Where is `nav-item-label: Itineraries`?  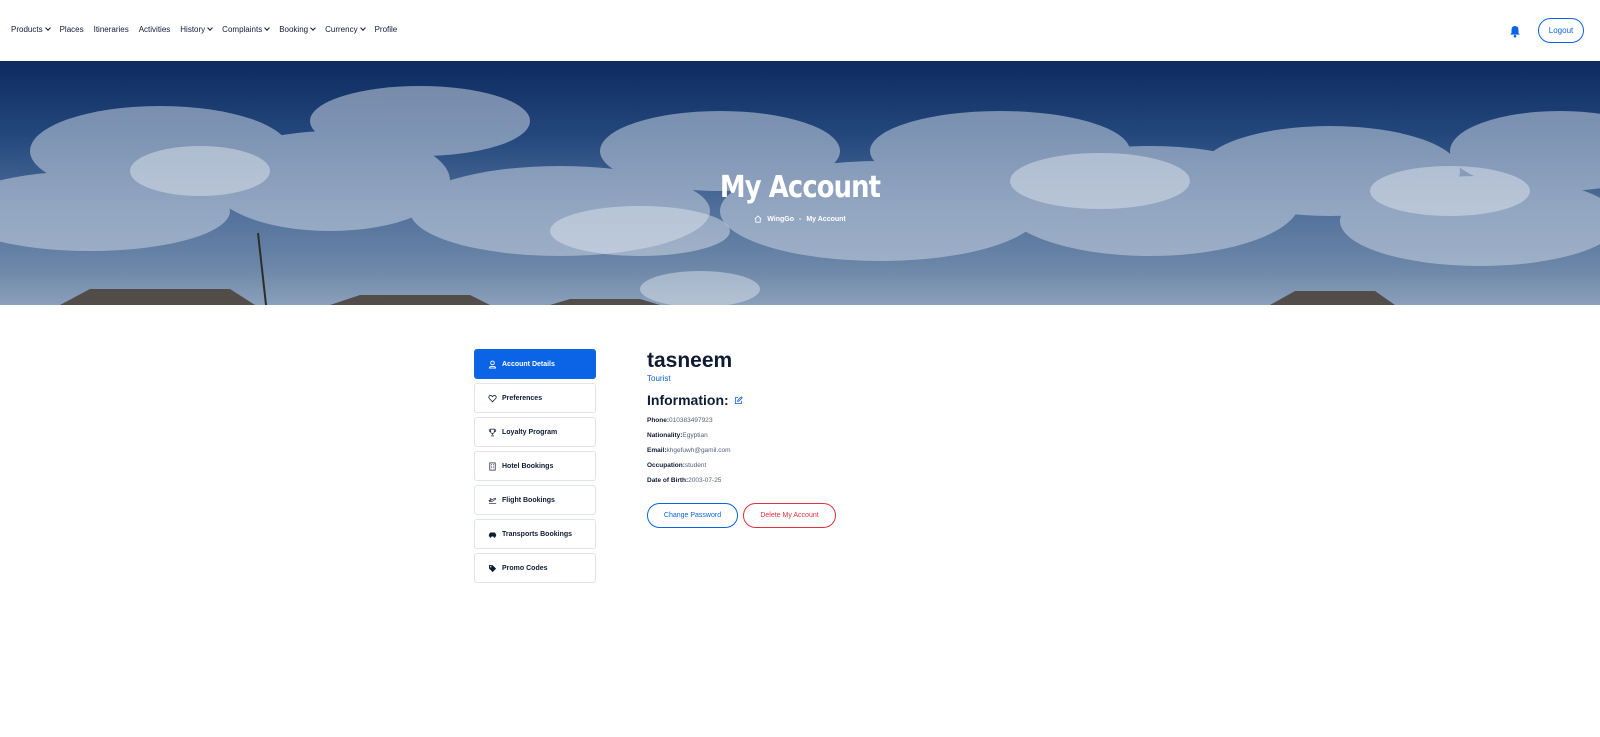 nav-item-label: Itineraries is located at coordinates (111, 29).